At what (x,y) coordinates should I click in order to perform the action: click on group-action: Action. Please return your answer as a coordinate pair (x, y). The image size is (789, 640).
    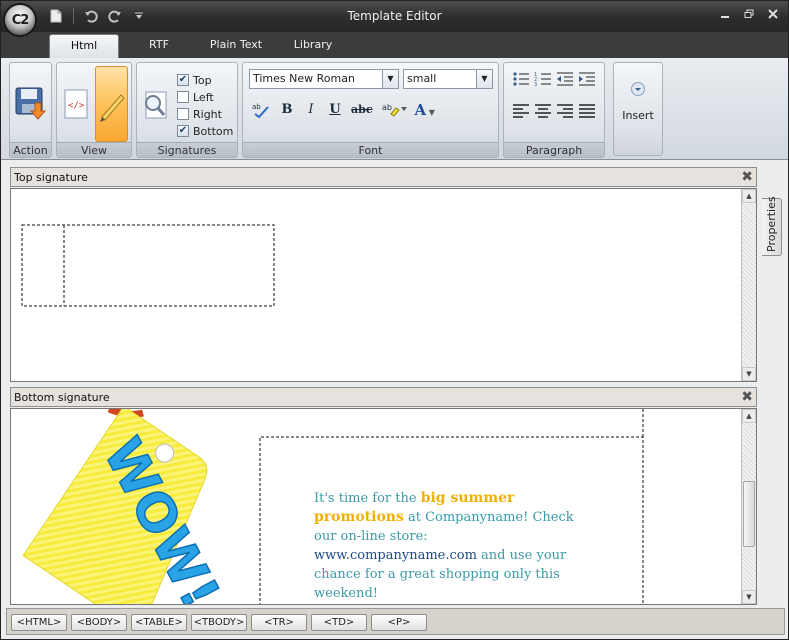
    Looking at the image, I should click on (30, 110).